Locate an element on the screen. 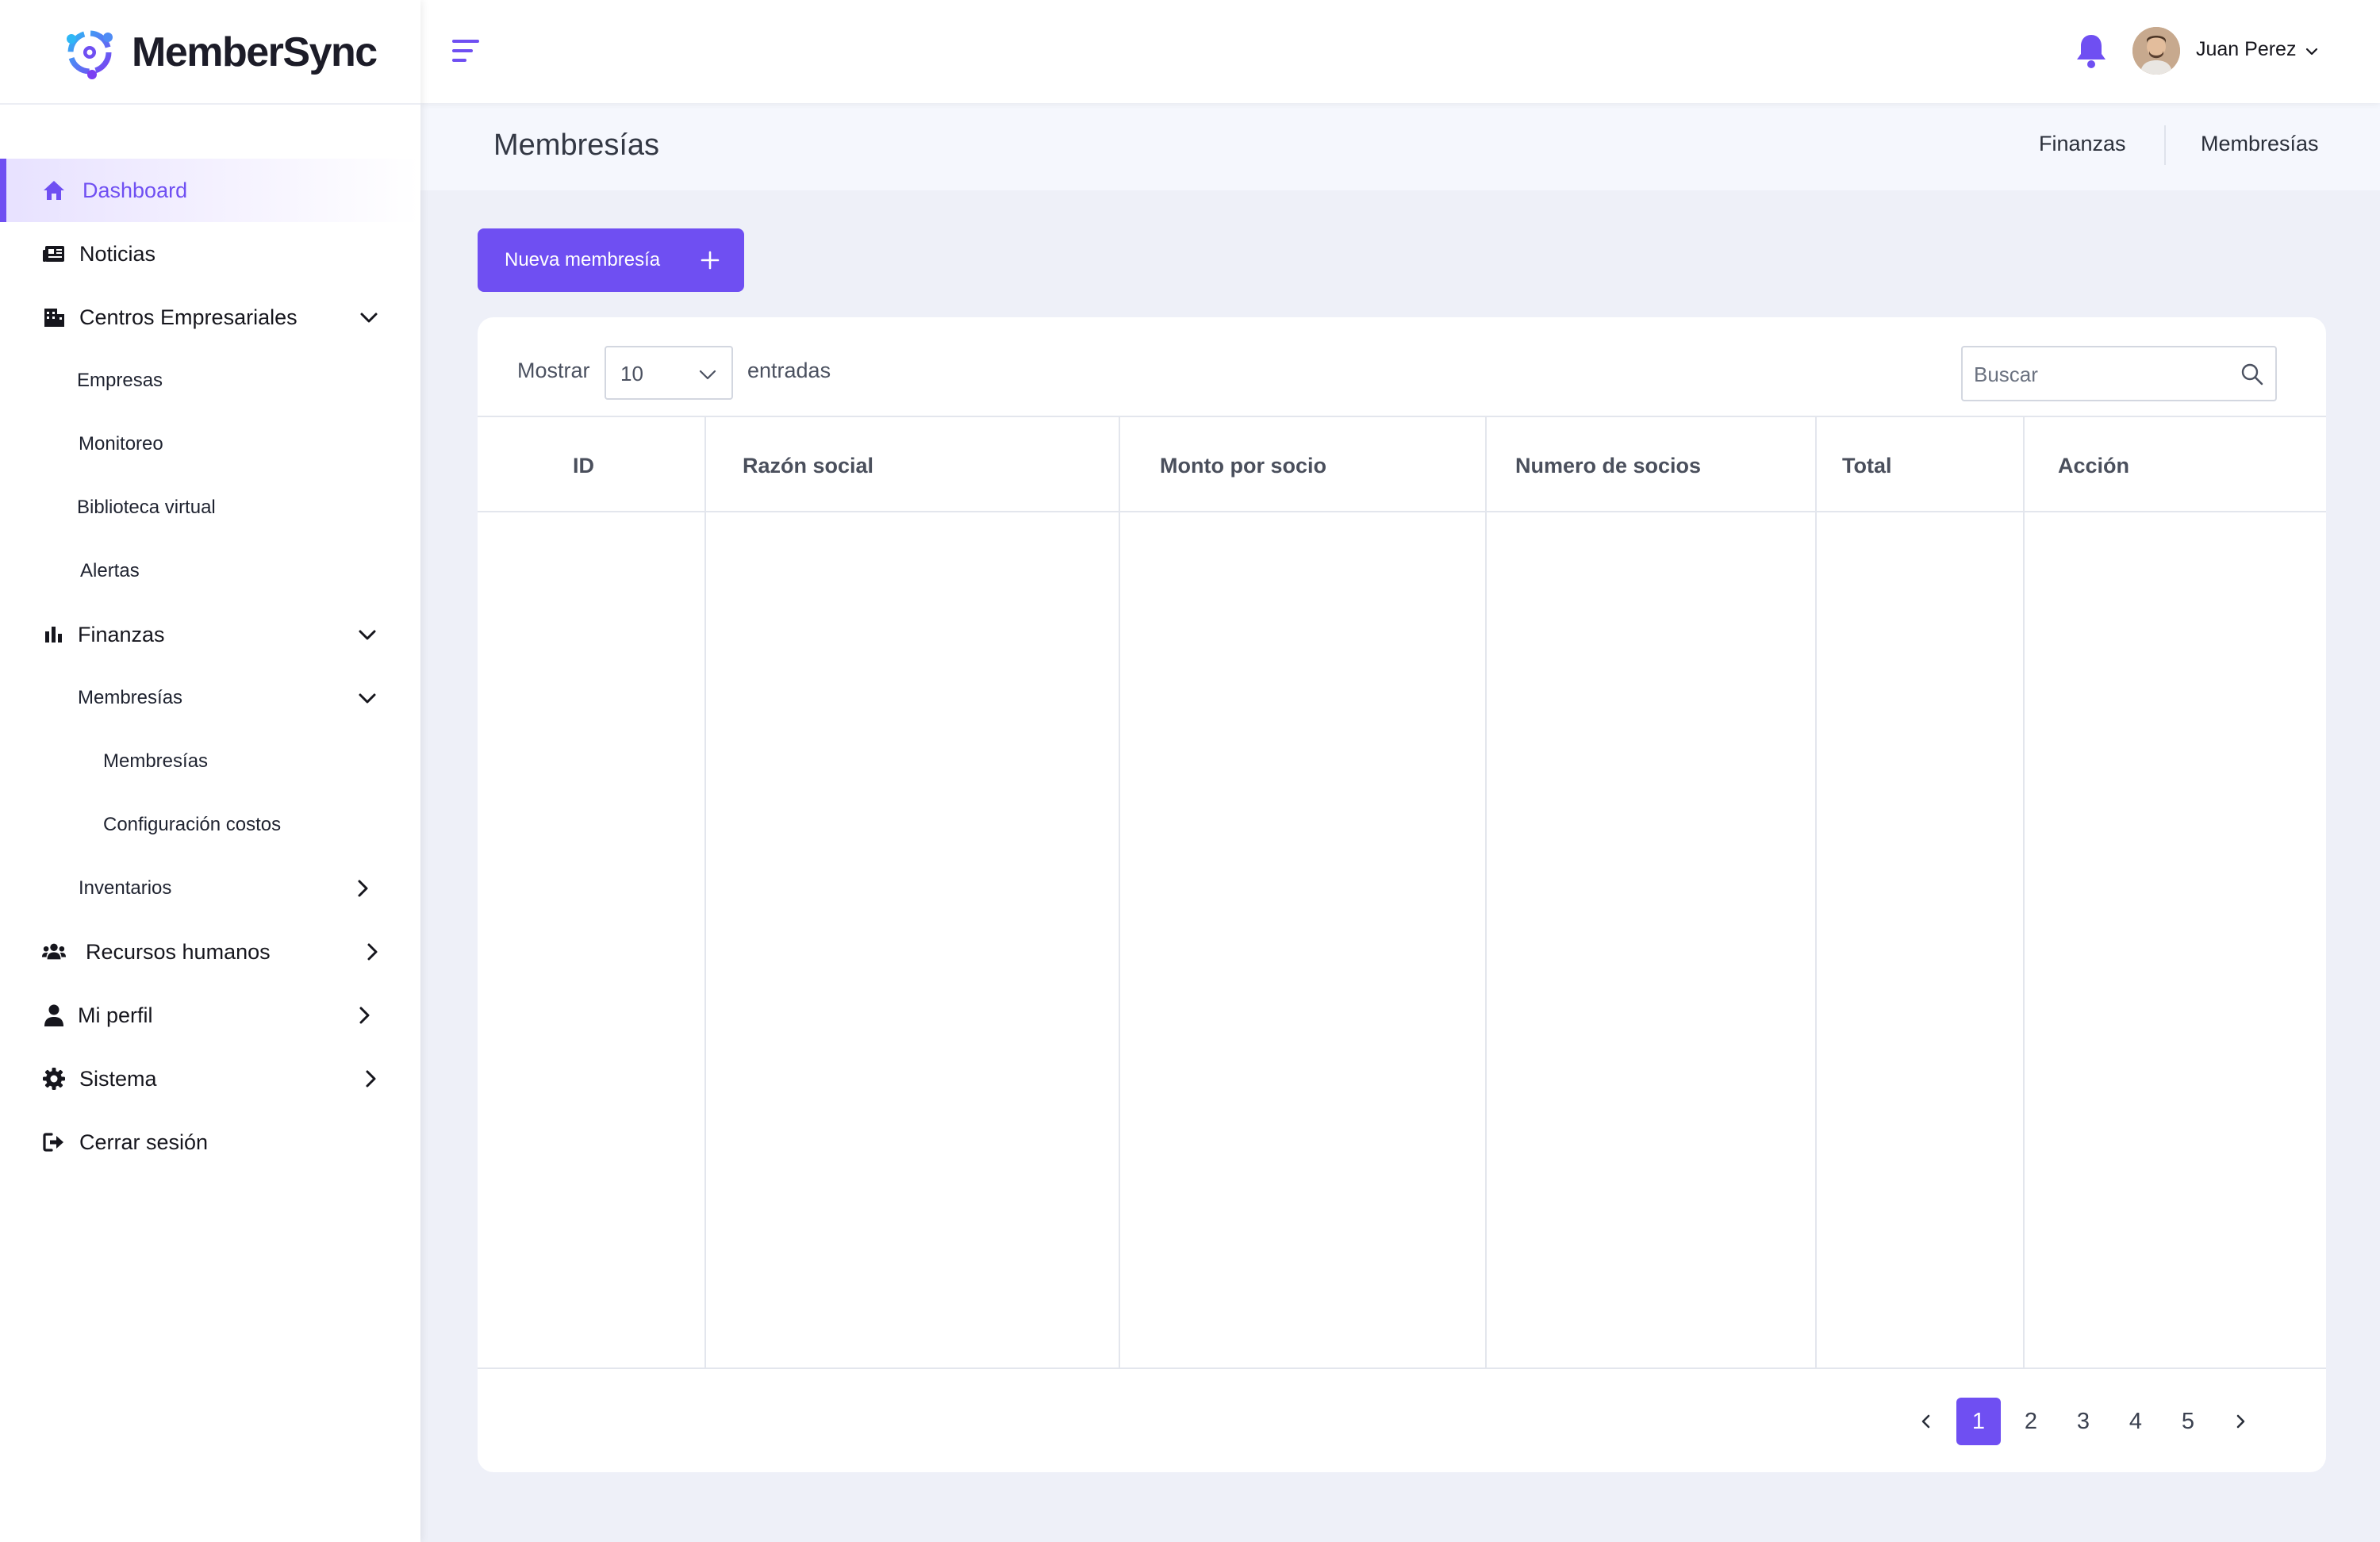 The width and height of the screenshot is (2380, 1542). sidebar-item-label: Recursos humanos is located at coordinates (178, 951).